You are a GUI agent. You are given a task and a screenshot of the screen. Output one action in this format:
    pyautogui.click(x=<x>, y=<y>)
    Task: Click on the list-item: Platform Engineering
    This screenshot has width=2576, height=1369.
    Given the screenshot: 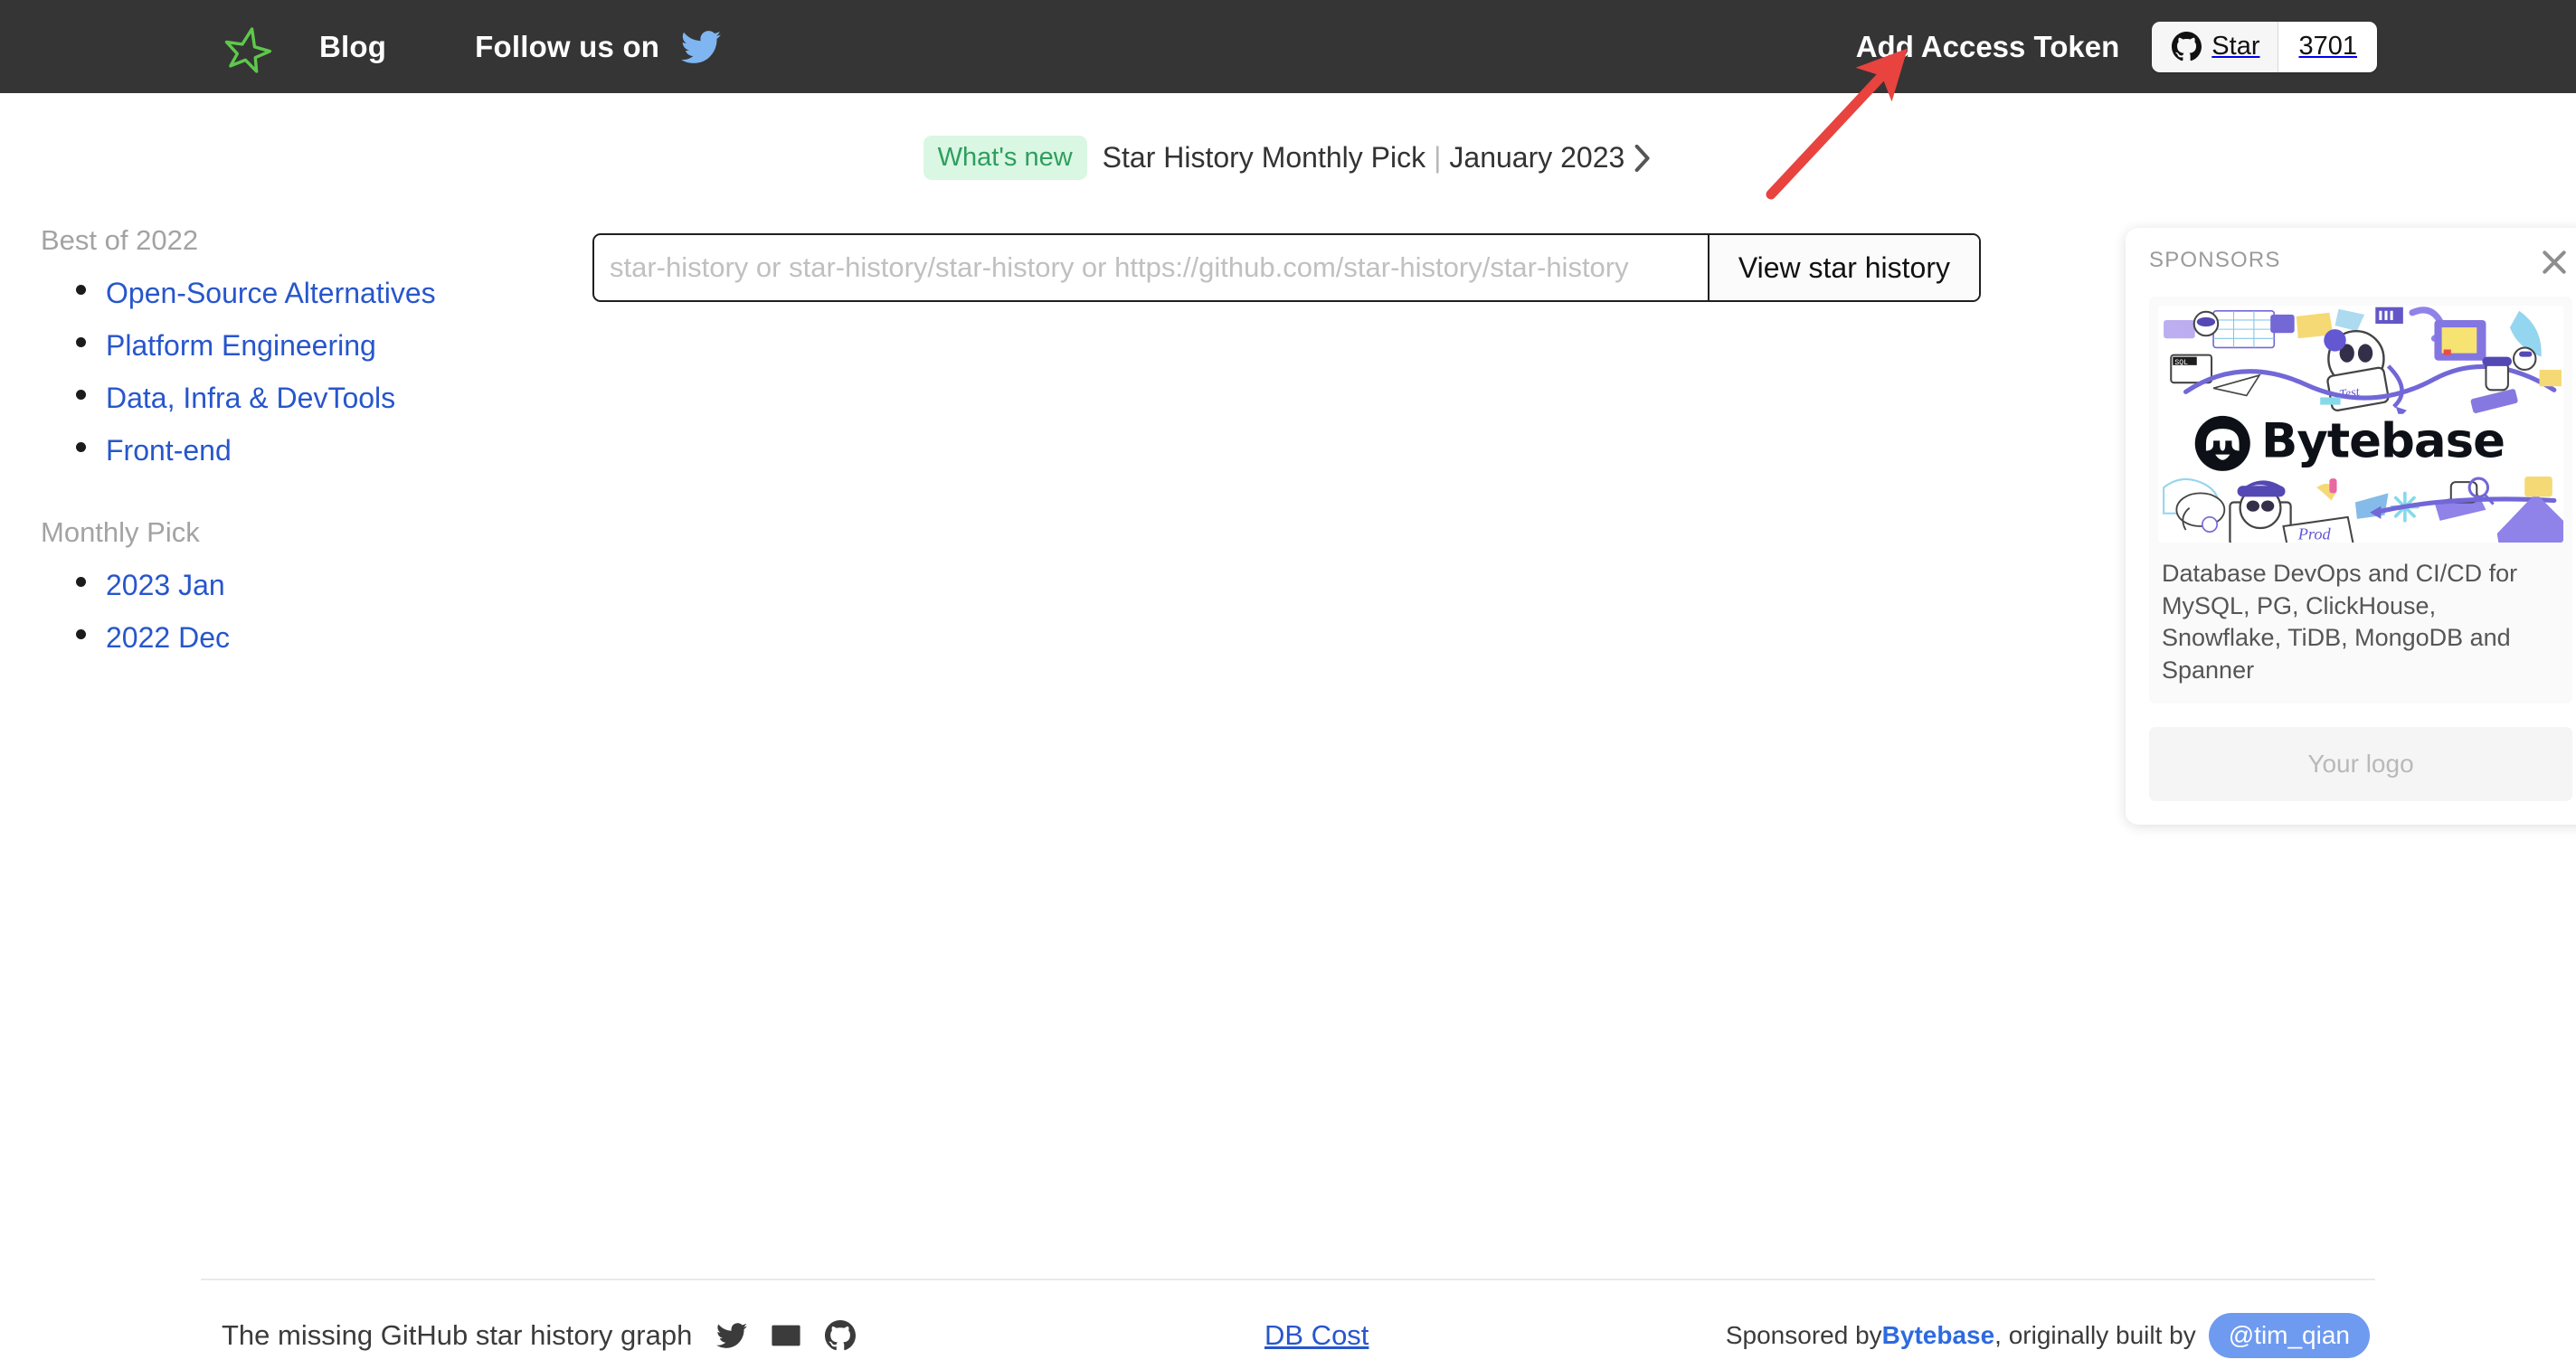 What is the action you would take?
    pyautogui.click(x=311, y=346)
    